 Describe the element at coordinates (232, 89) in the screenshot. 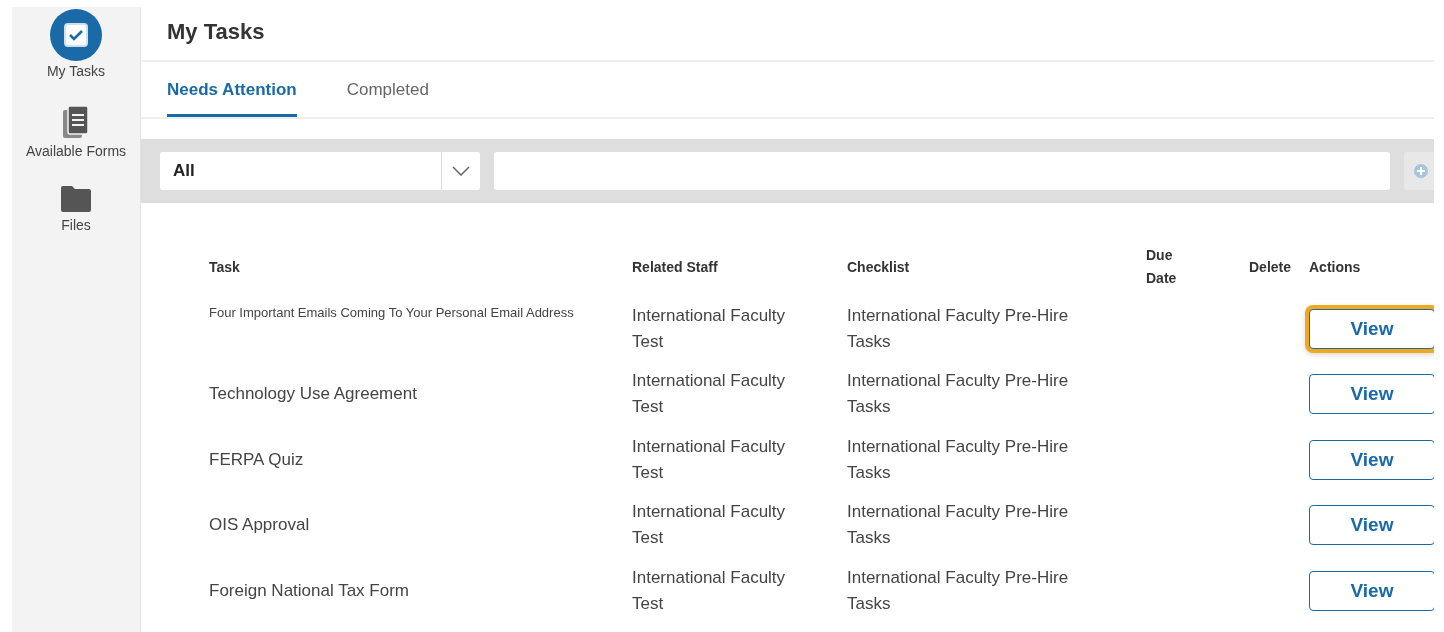

I see `tab: Needs Attention` at that location.